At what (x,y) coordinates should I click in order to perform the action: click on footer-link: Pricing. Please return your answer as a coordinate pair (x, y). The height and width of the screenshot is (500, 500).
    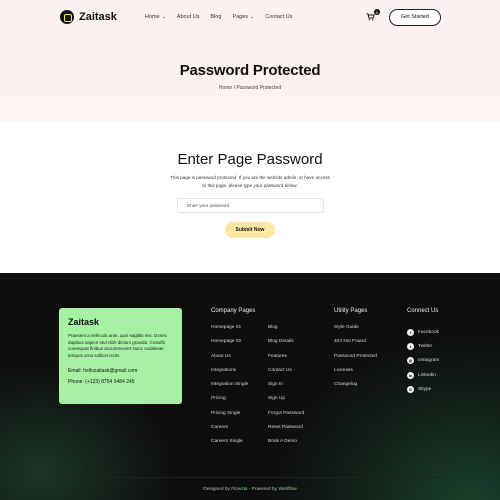
    Looking at the image, I should click on (229, 403).